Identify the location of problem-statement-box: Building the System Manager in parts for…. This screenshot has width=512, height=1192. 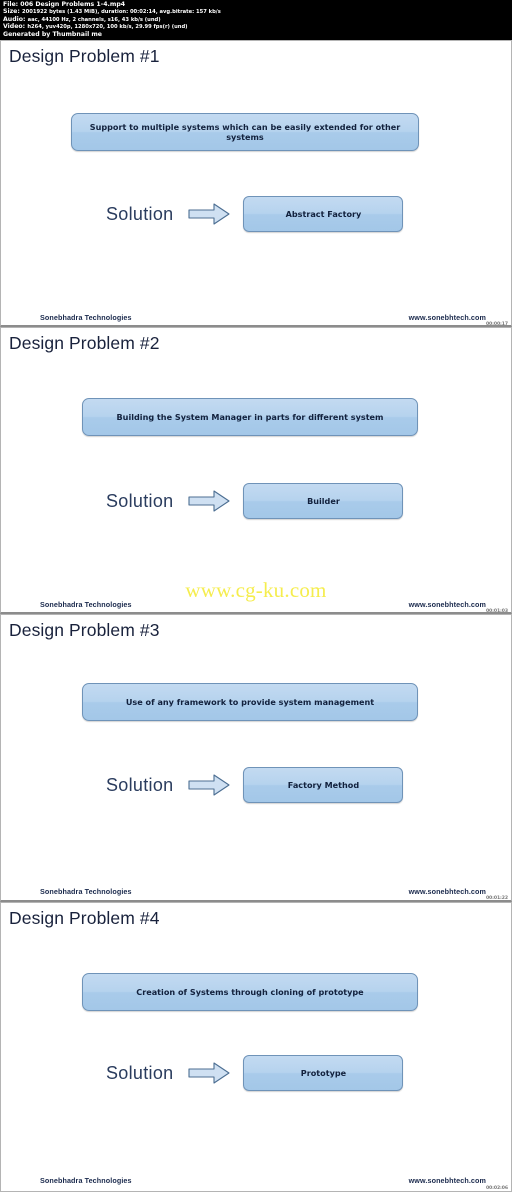
(250, 417).